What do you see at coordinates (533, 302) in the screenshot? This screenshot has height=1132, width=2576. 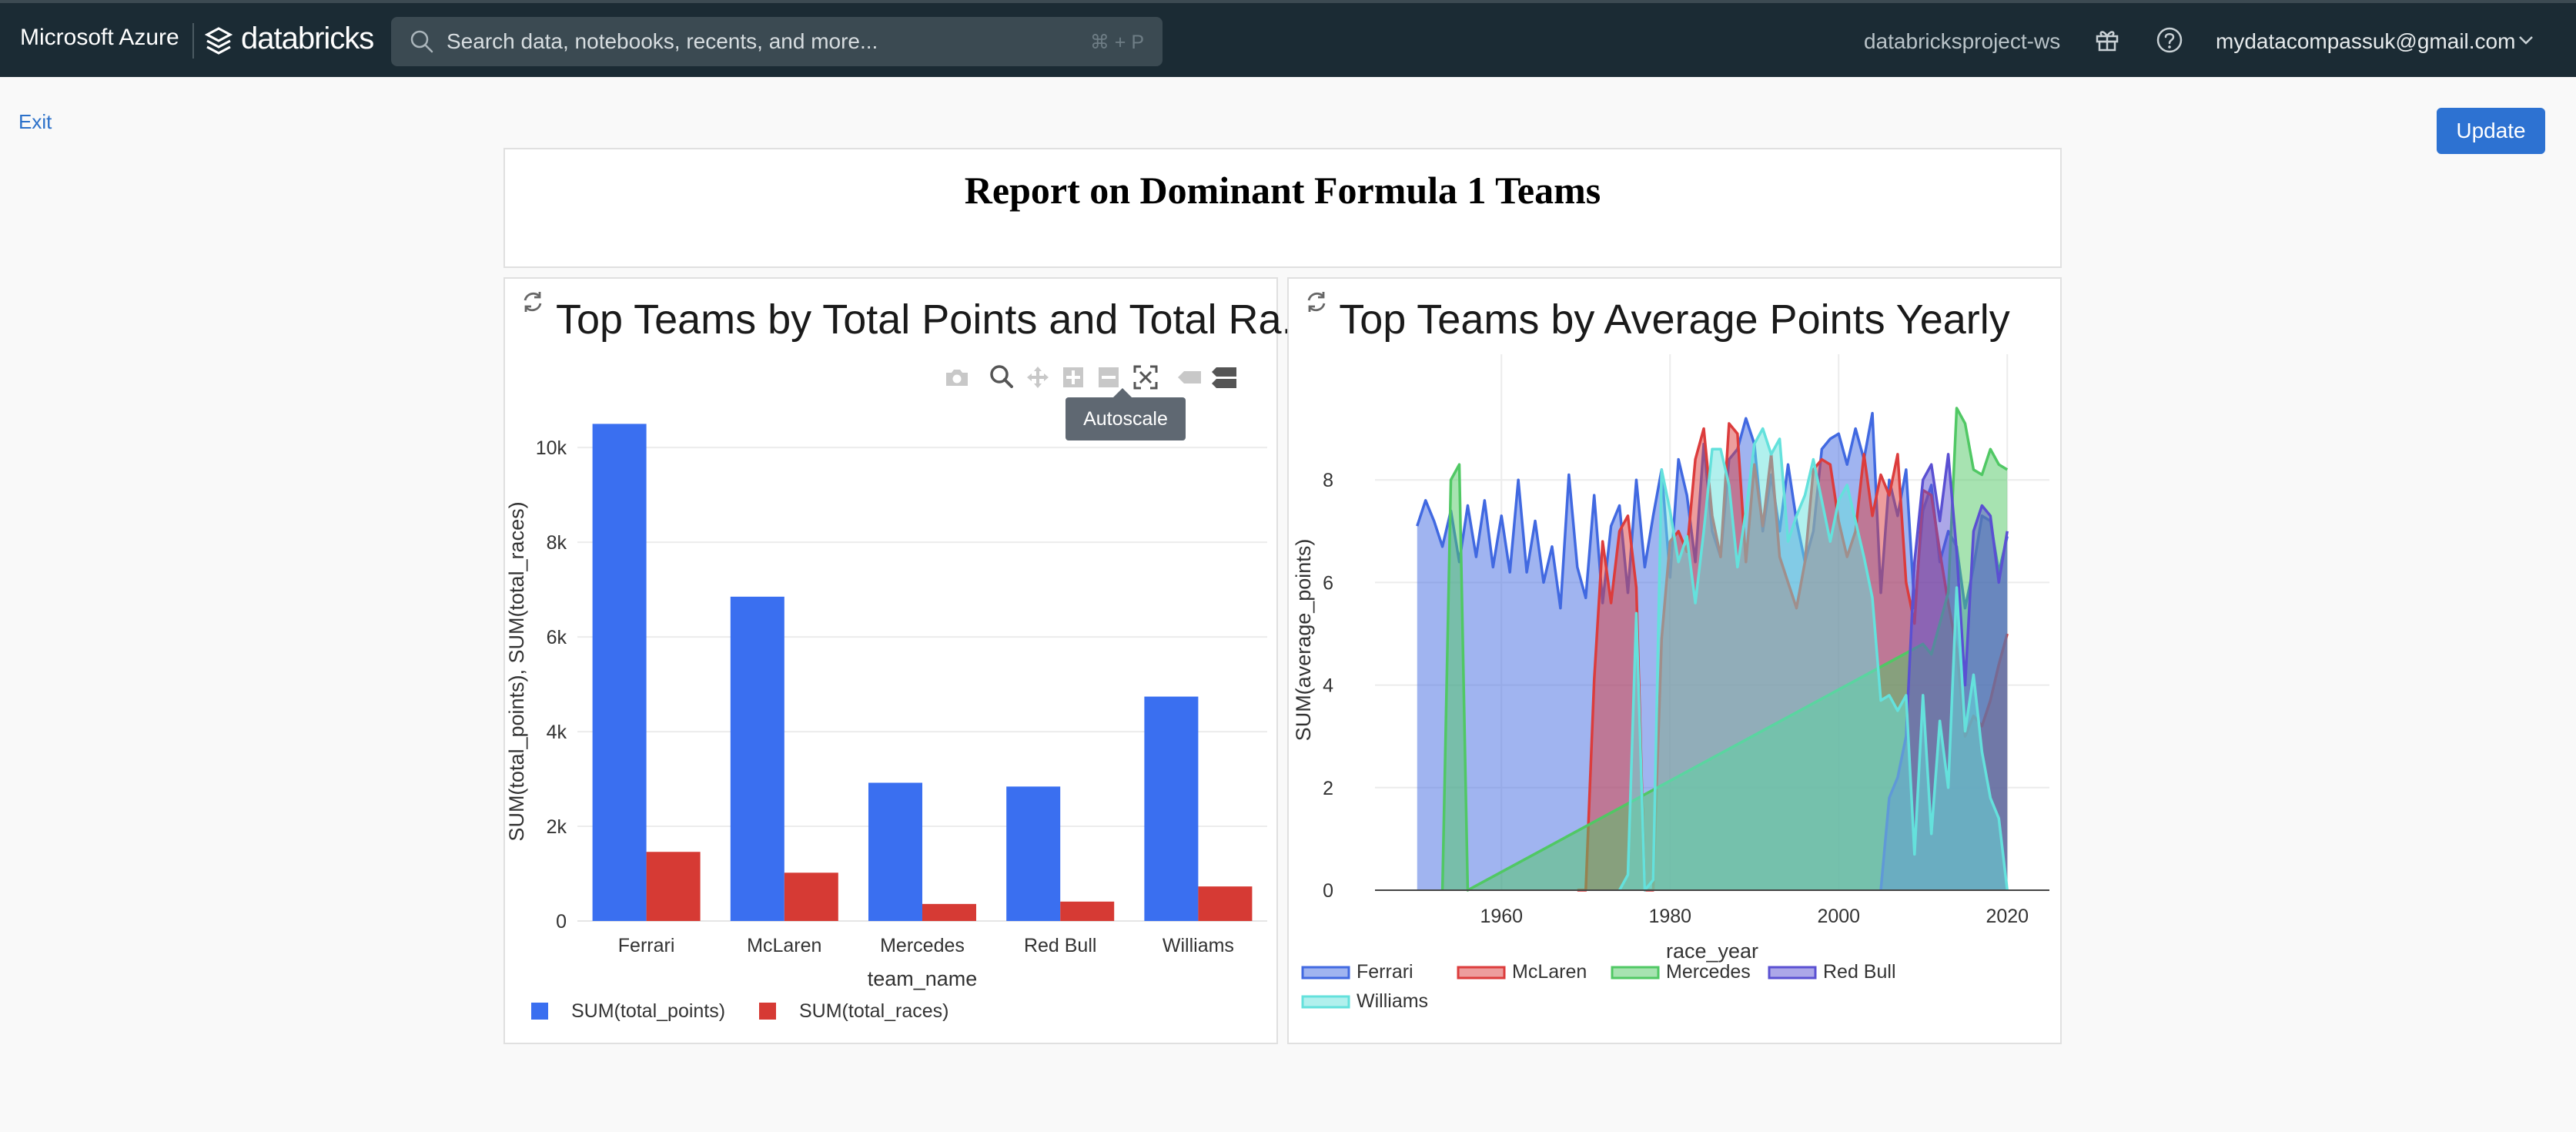 I see `refresh-icon` at bounding box center [533, 302].